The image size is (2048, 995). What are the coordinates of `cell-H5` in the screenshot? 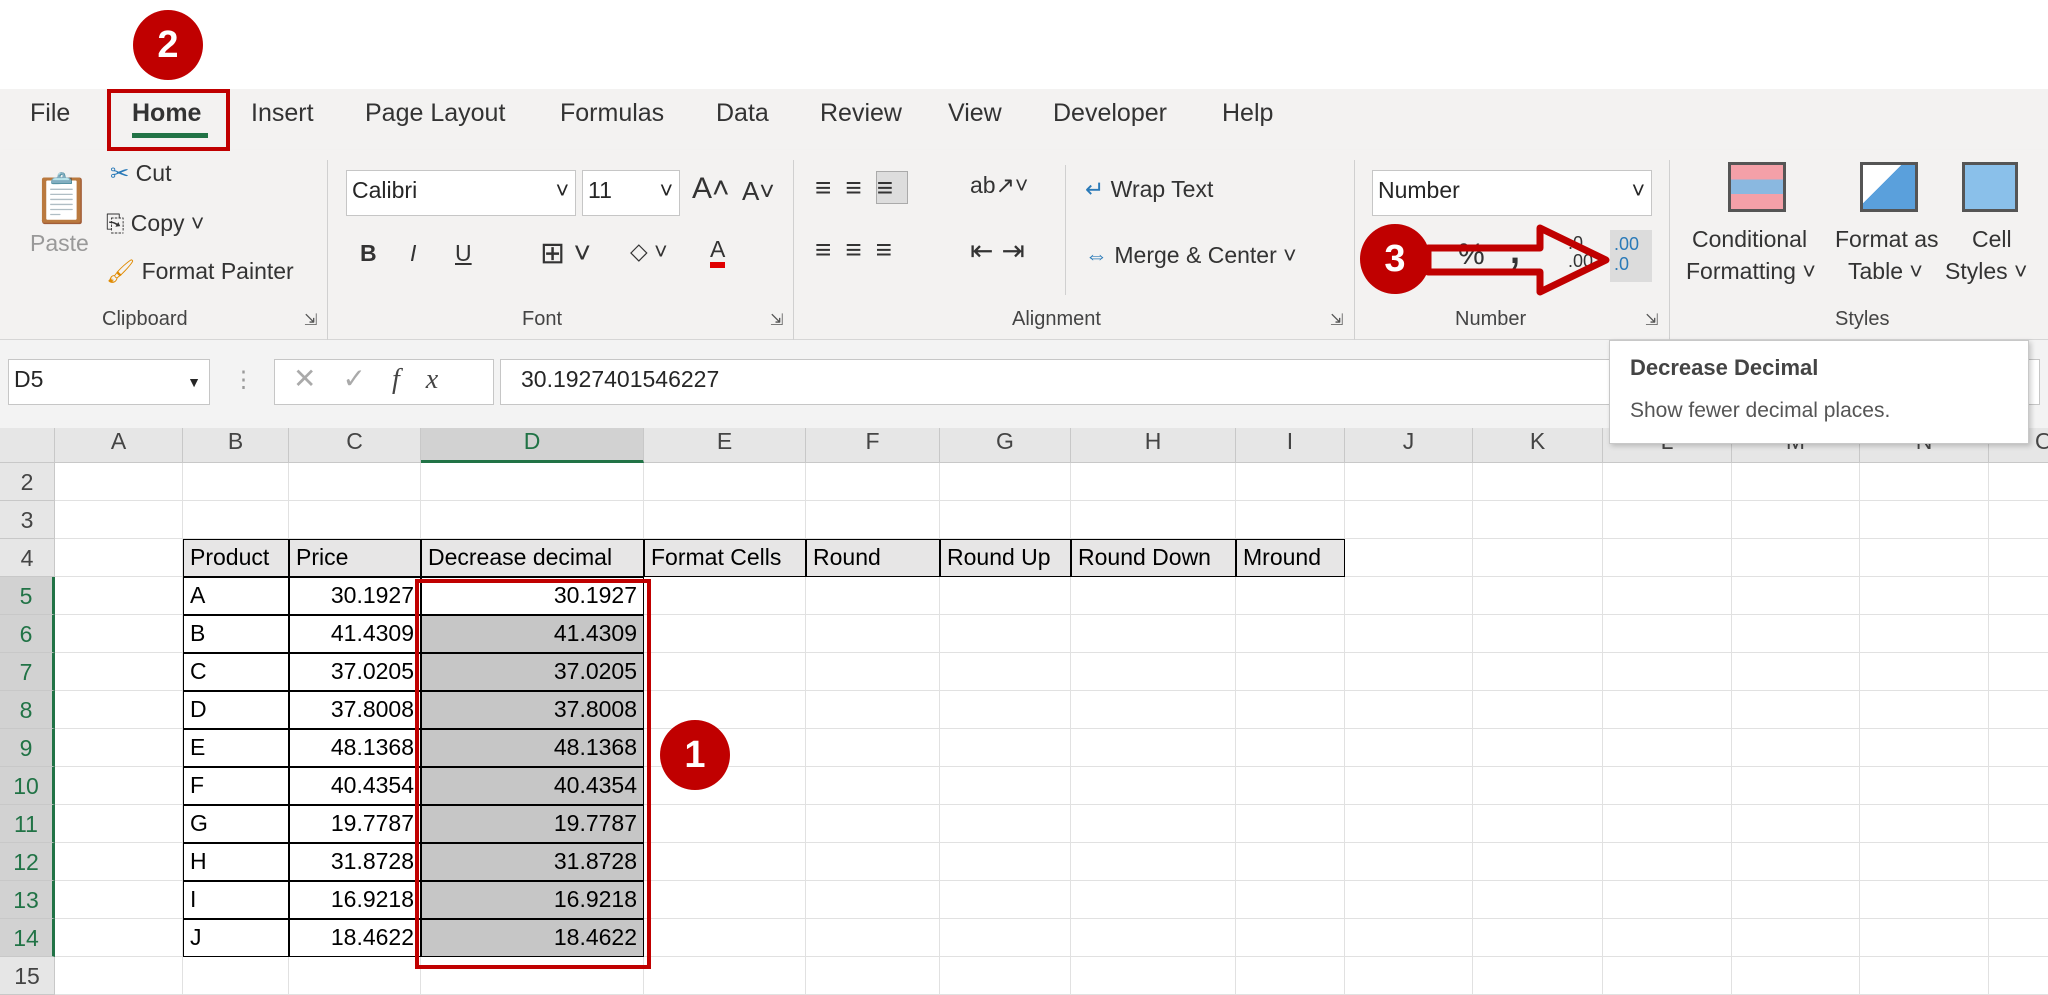 It's located at (1153, 596).